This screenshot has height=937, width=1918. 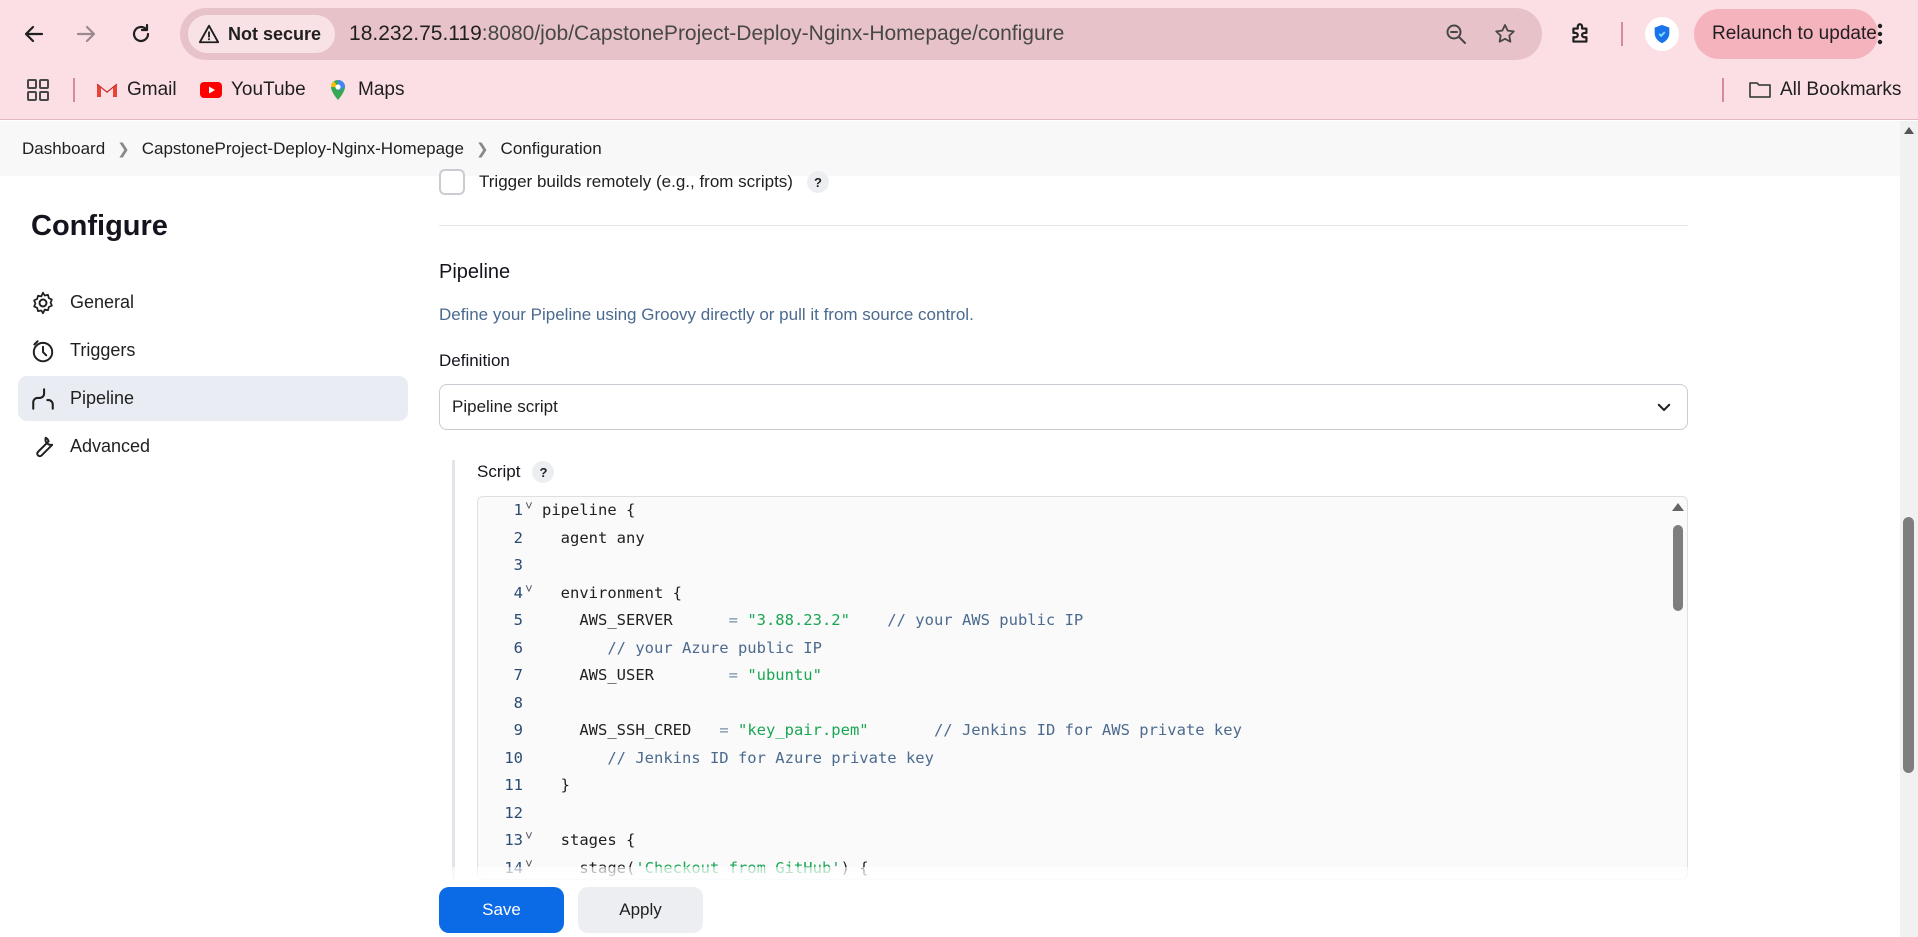 I want to click on pipeline-heading: Pipeline, so click(x=475, y=272).